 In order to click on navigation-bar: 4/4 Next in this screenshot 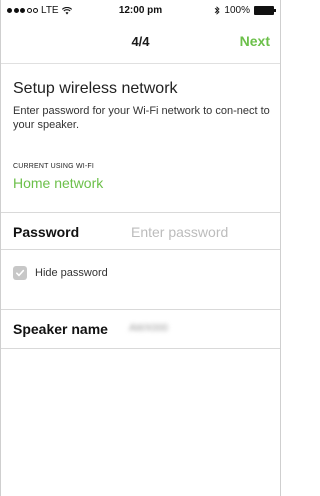, I will do `click(140, 42)`.